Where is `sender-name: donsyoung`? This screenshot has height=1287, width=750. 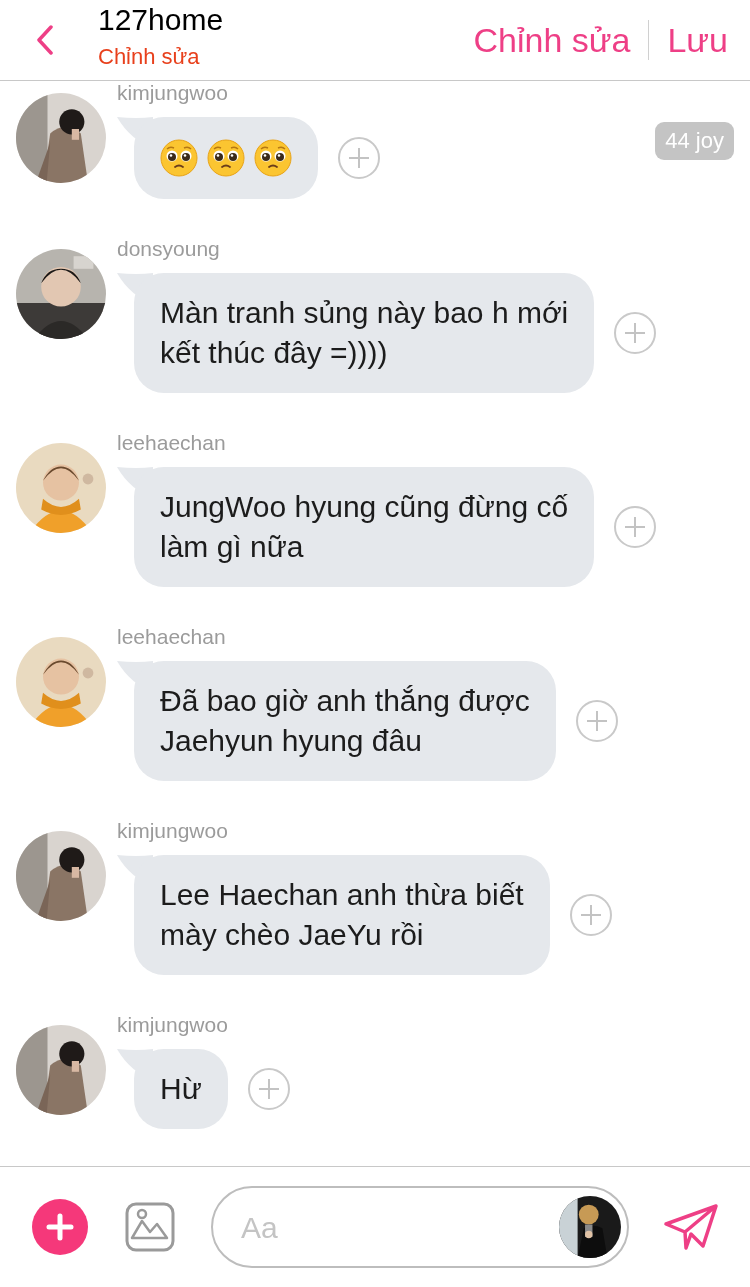
sender-name: donsyoung is located at coordinates (169, 249).